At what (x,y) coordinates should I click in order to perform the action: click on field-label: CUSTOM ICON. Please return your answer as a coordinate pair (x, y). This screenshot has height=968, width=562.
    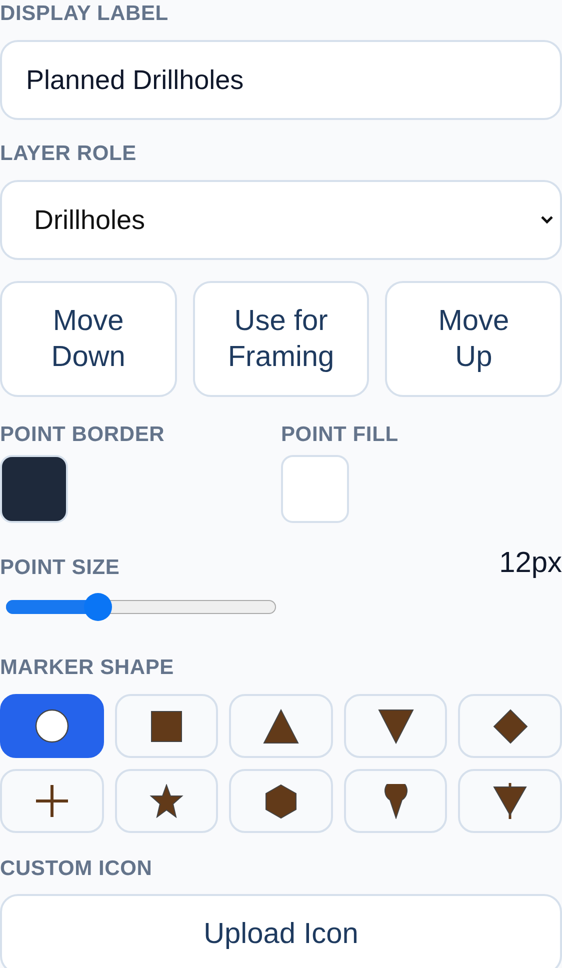
    Looking at the image, I should click on (76, 869).